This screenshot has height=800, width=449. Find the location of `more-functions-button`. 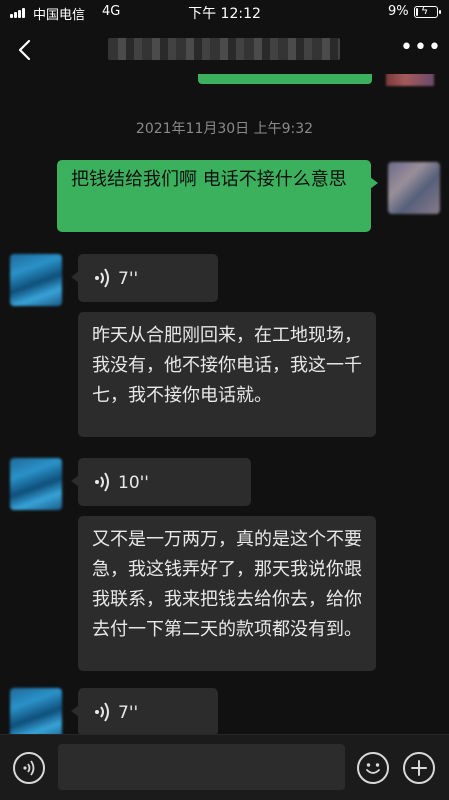

more-functions-button is located at coordinates (419, 768).